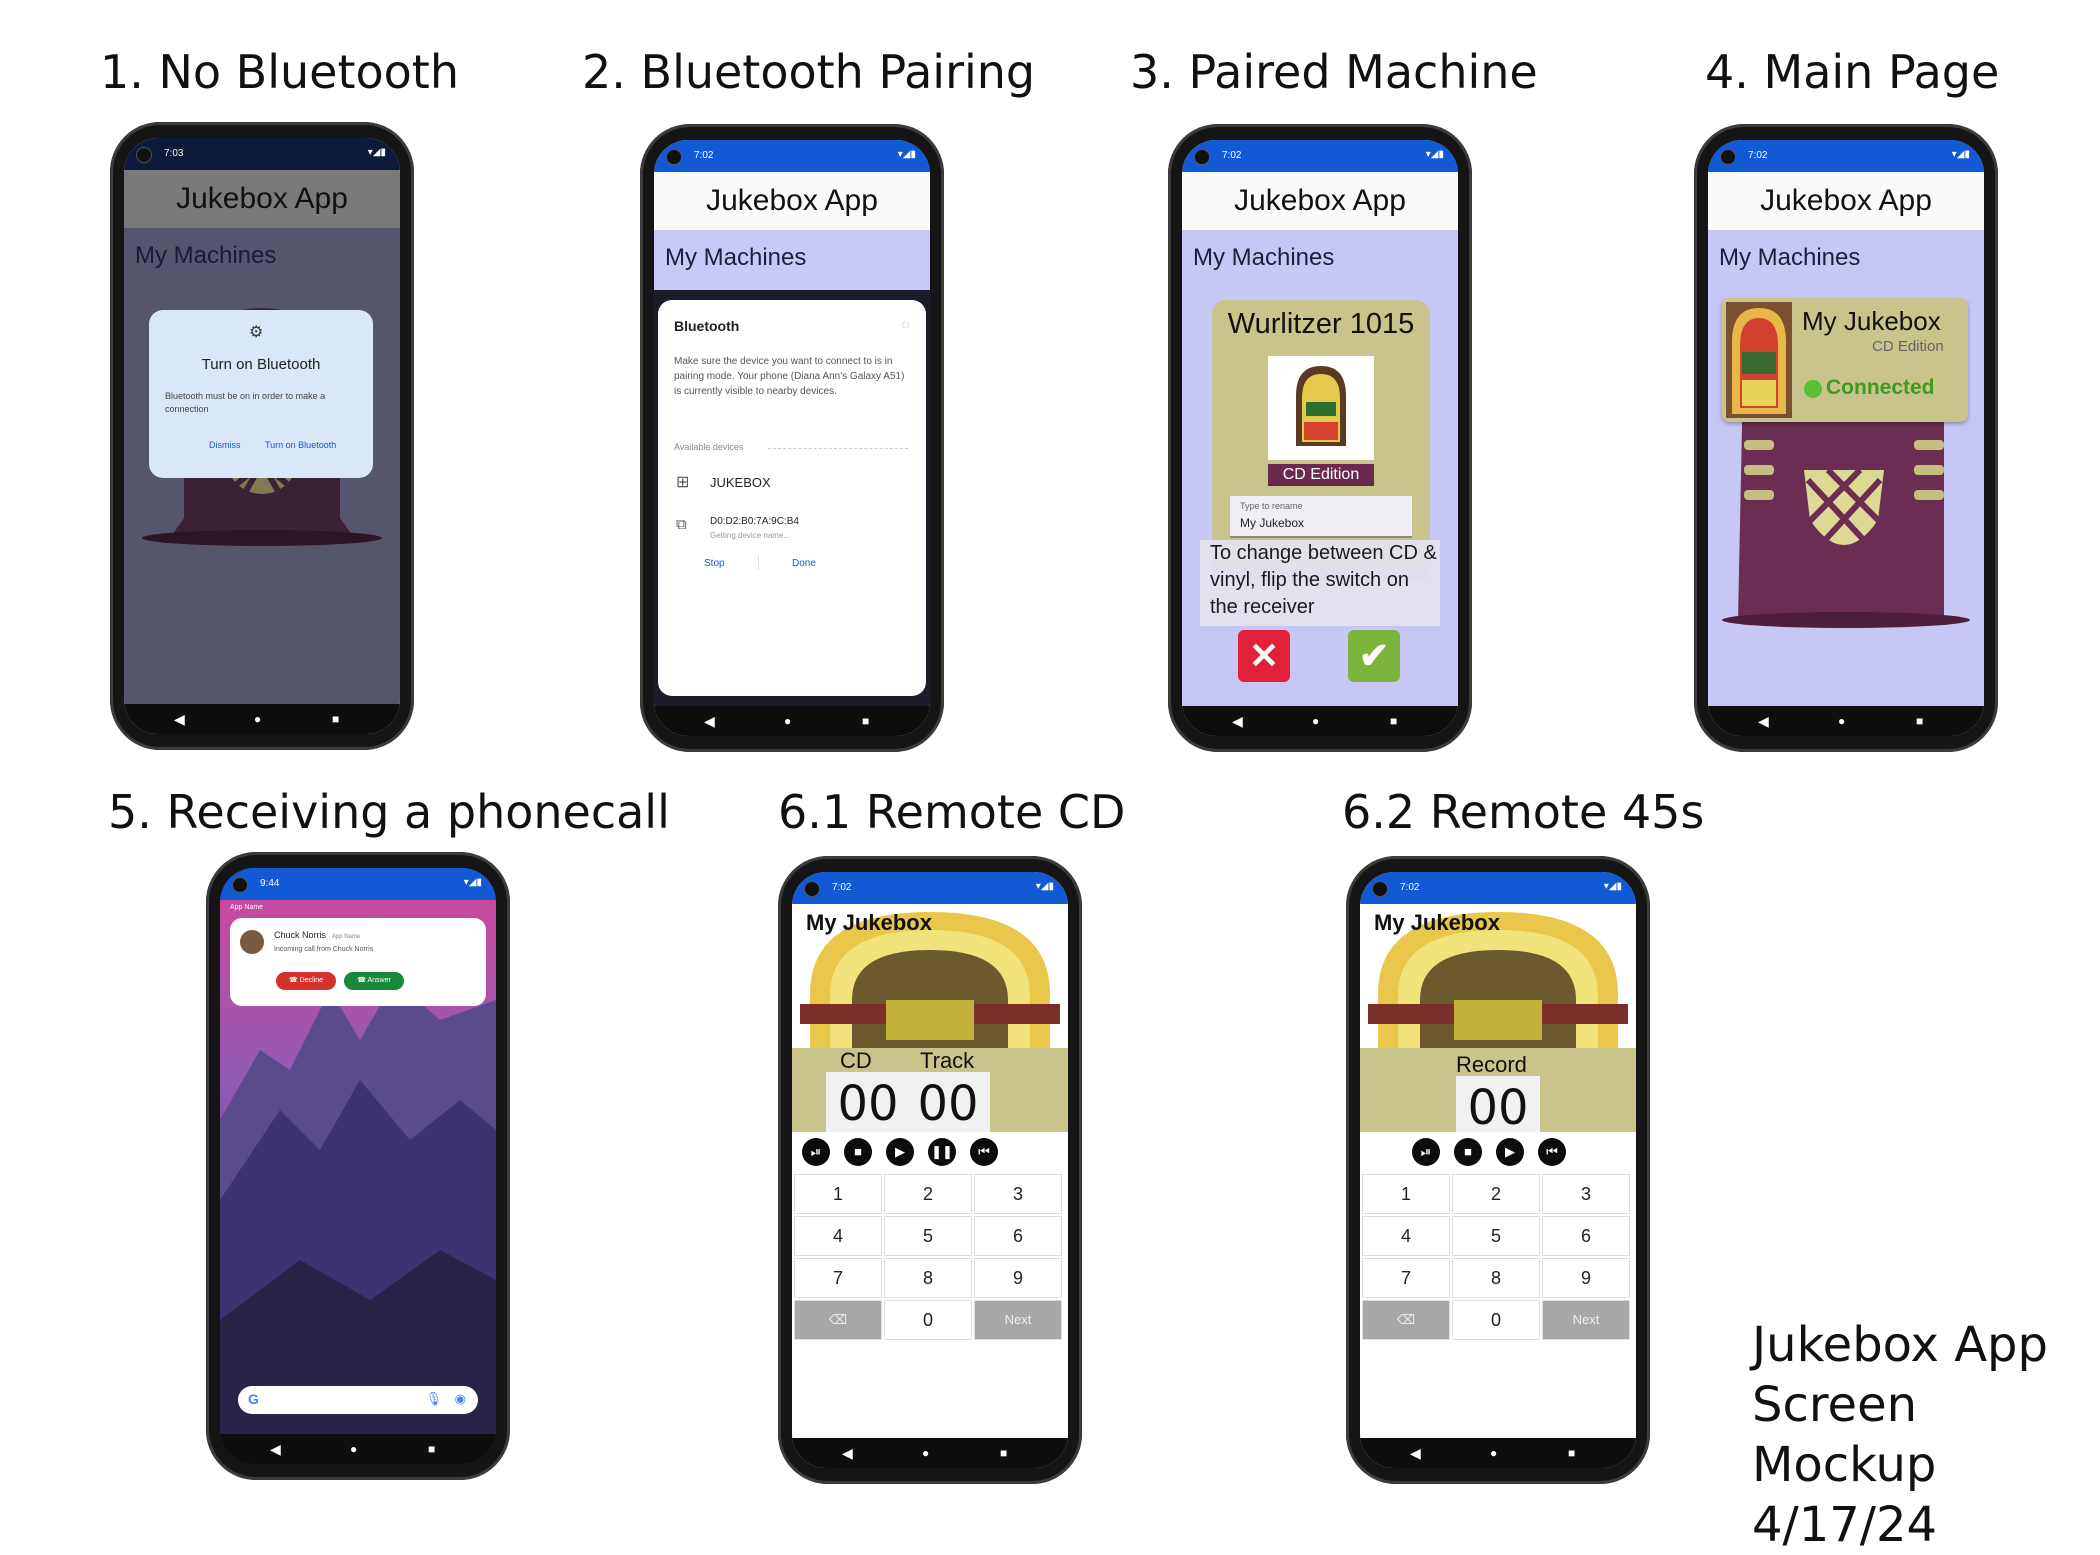 This screenshot has width=2100, height=1555. I want to click on confirm-check-icon: ✔, so click(1374, 656).